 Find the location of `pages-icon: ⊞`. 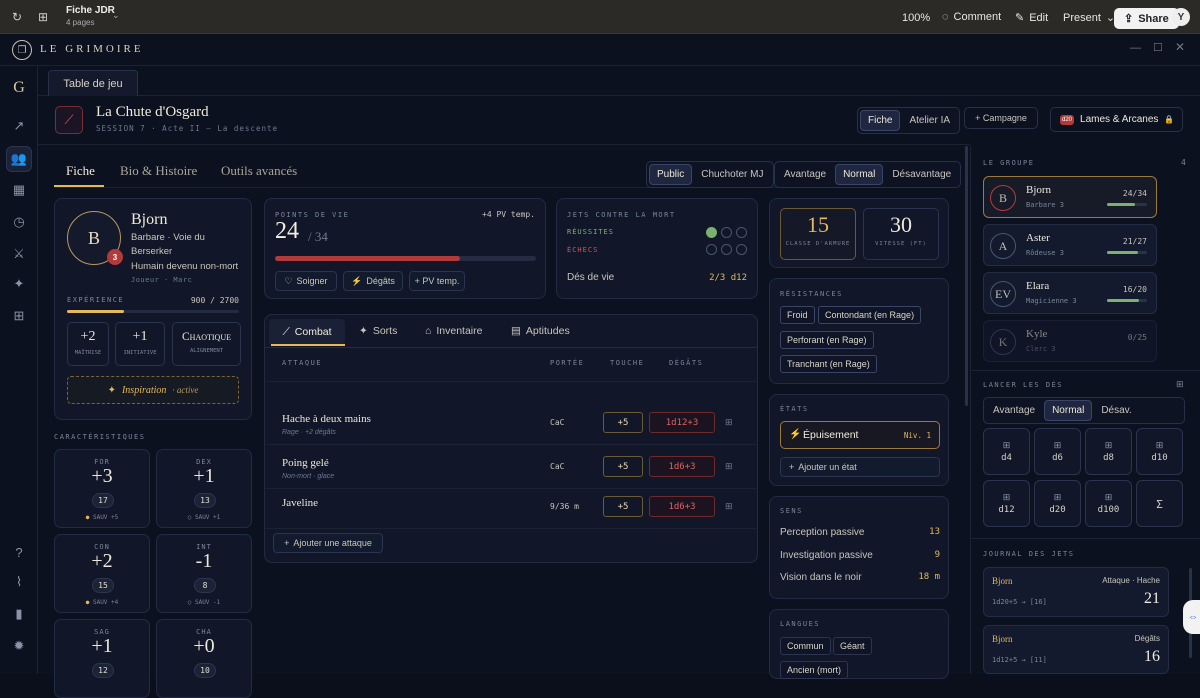

pages-icon: ⊞ is located at coordinates (43, 17).